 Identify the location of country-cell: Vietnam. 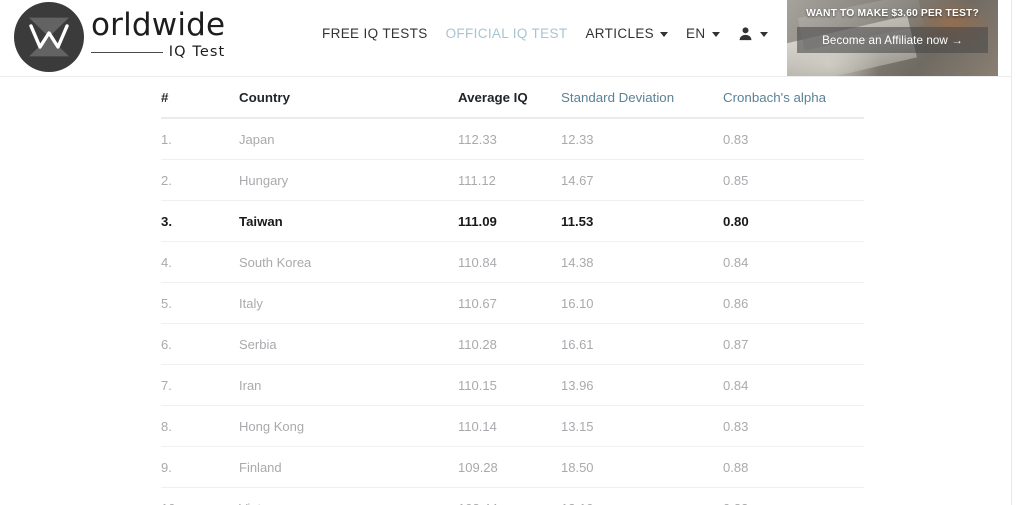
(348, 496).